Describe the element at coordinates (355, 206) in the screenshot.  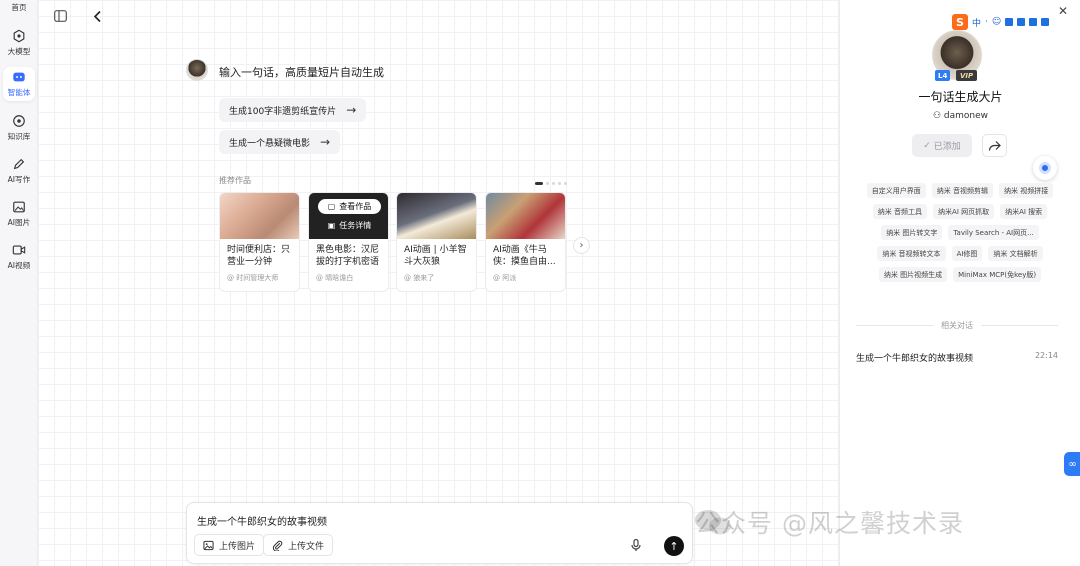
I see `view-work-label: 查看作品` at that location.